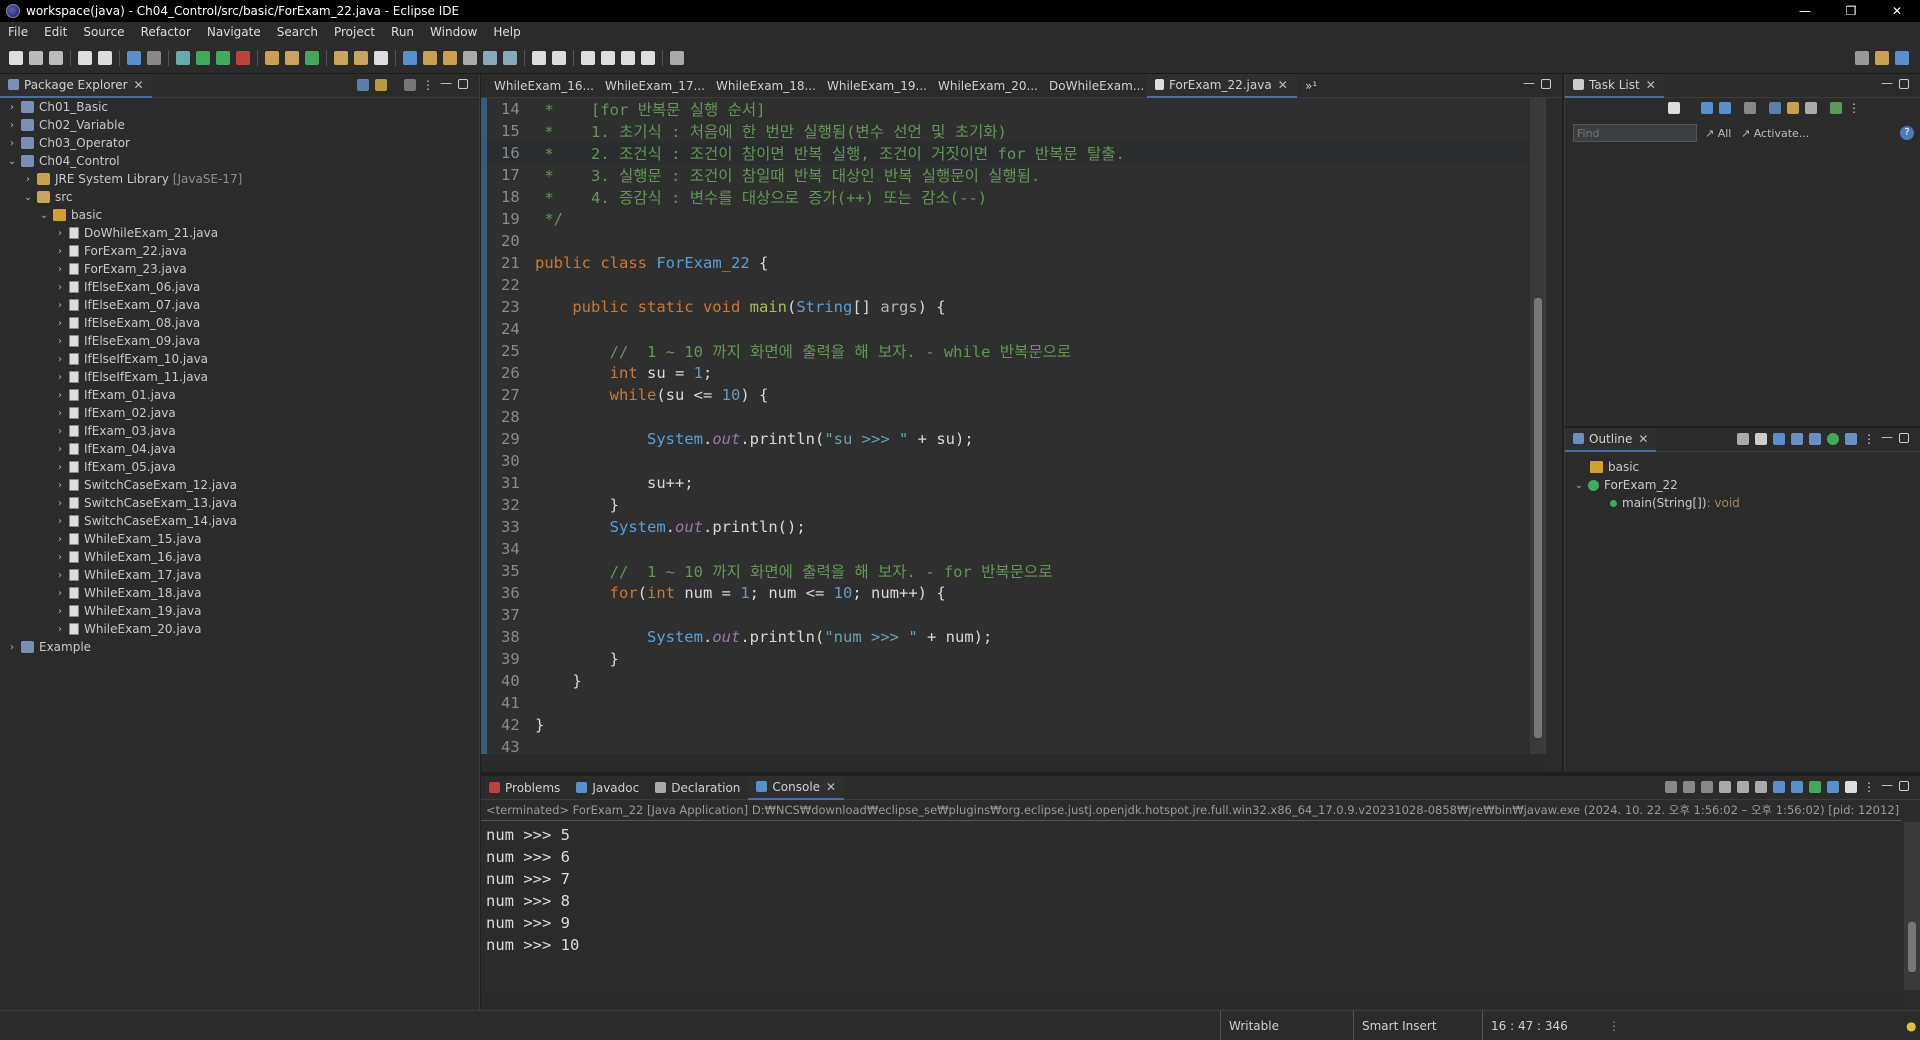 The height and width of the screenshot is (1040, 1920). Describe the element at coordinates (183, 57) in the screenshot. I see `debug-icon` at that location.